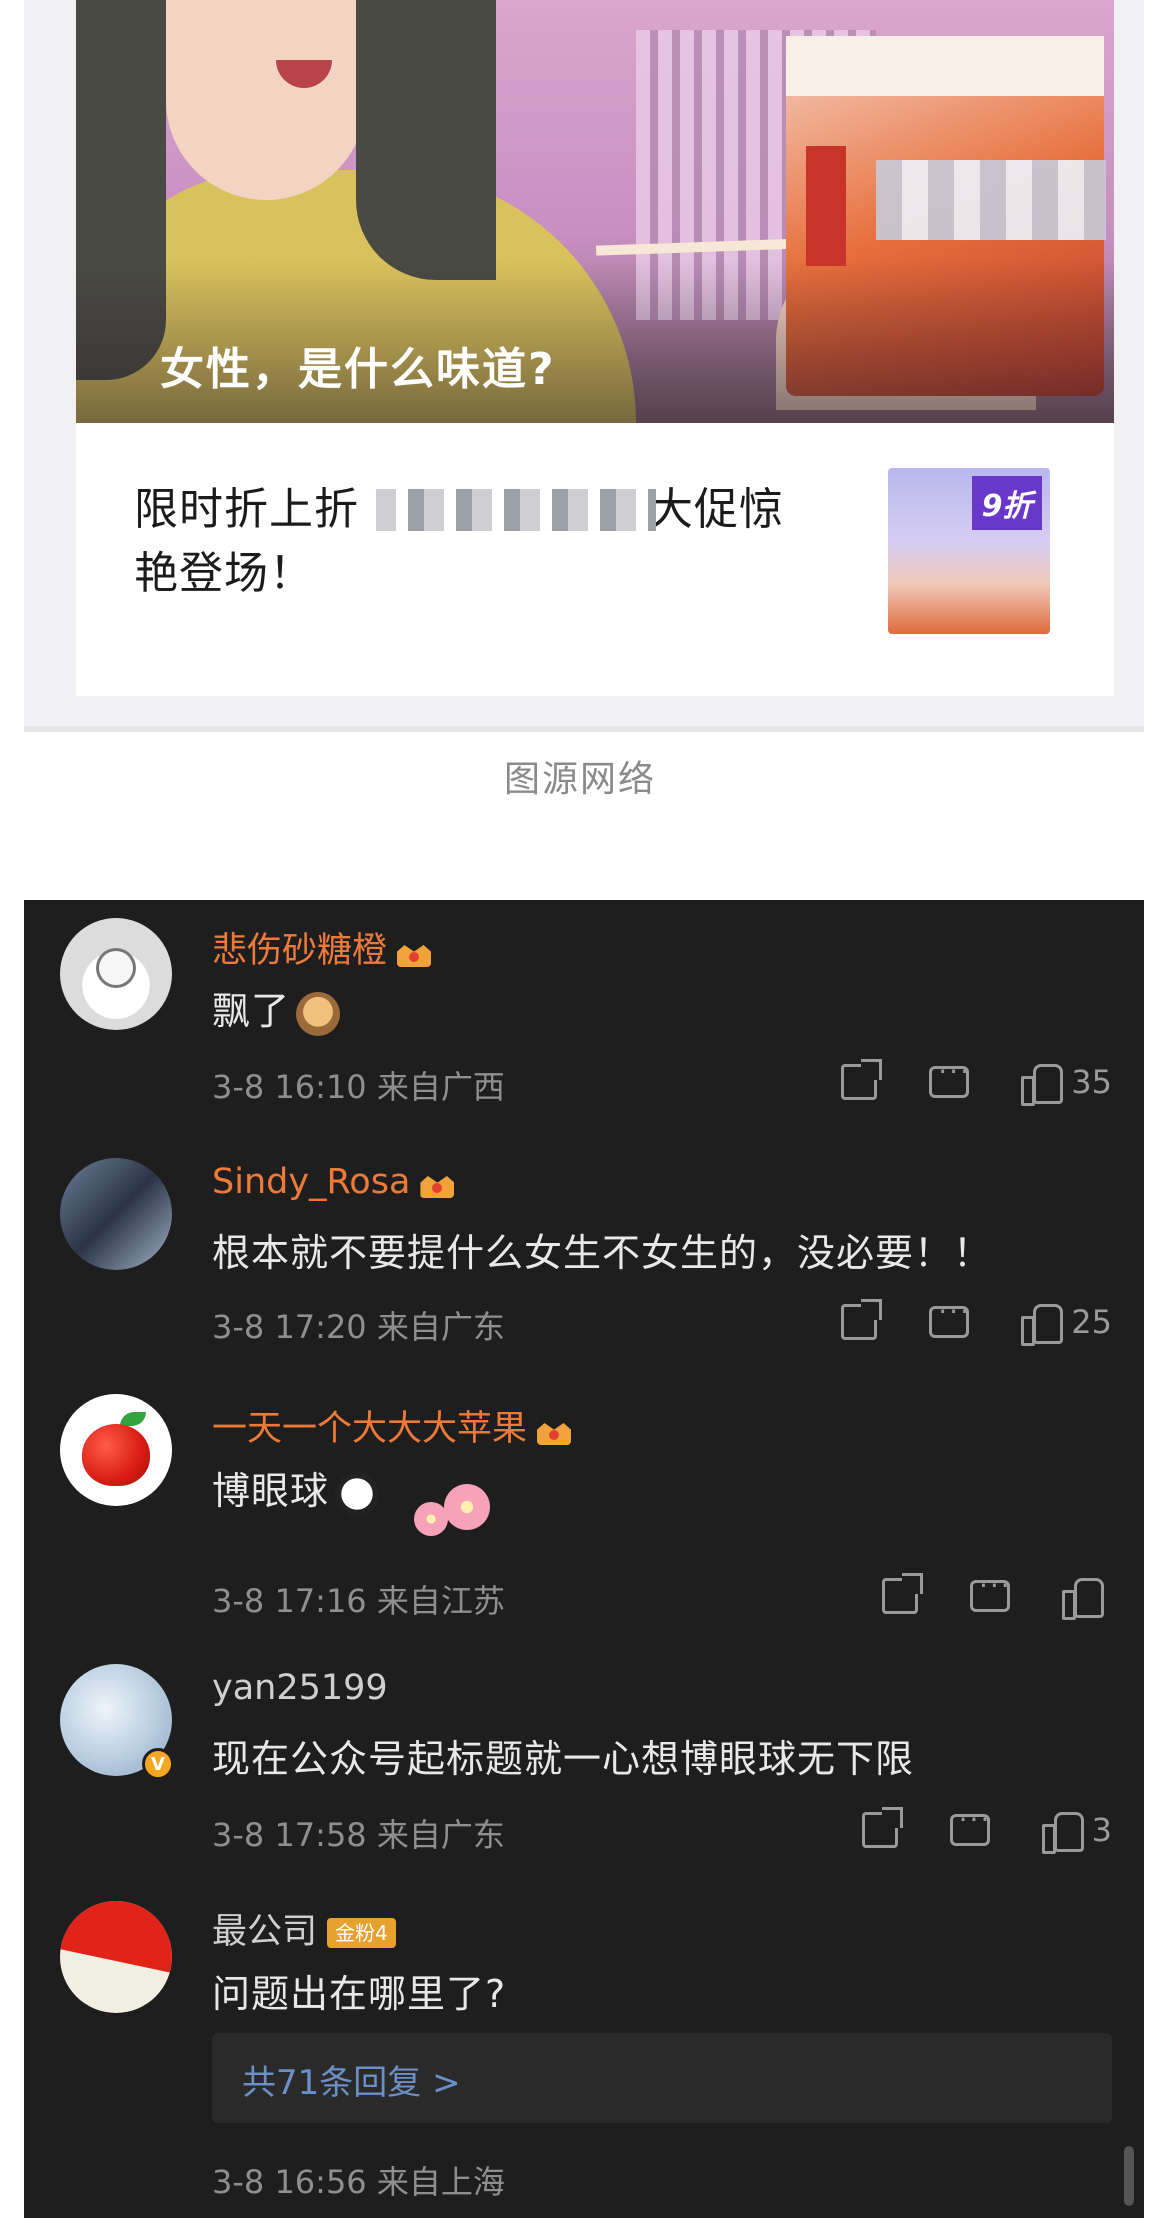 This screenshot has width=1160, height=2218. Describe the element at coordinates (158, 1764) in the screenshot. I see `verified-badge: V` at that location.